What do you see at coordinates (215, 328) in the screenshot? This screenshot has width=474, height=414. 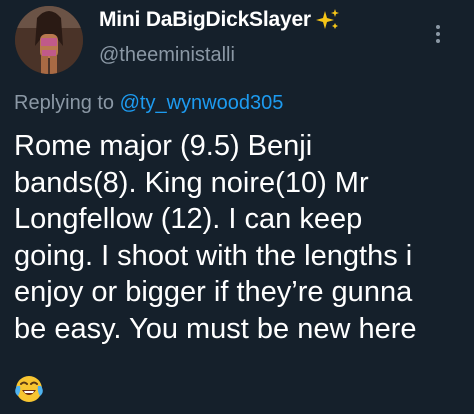 I see `tweet-text-line: be easy. You must be new here` at bounding box center [215, 328].